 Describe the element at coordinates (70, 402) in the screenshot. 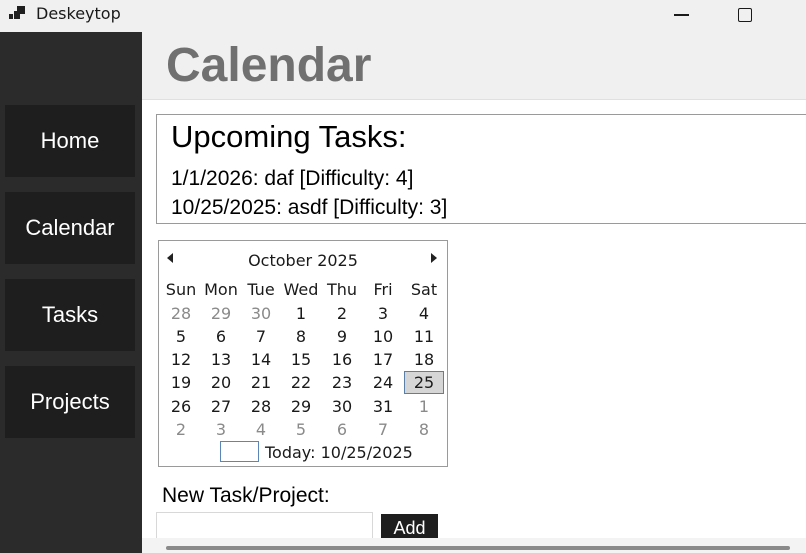

I see `sidebar-item-projects: Projects` at that location.